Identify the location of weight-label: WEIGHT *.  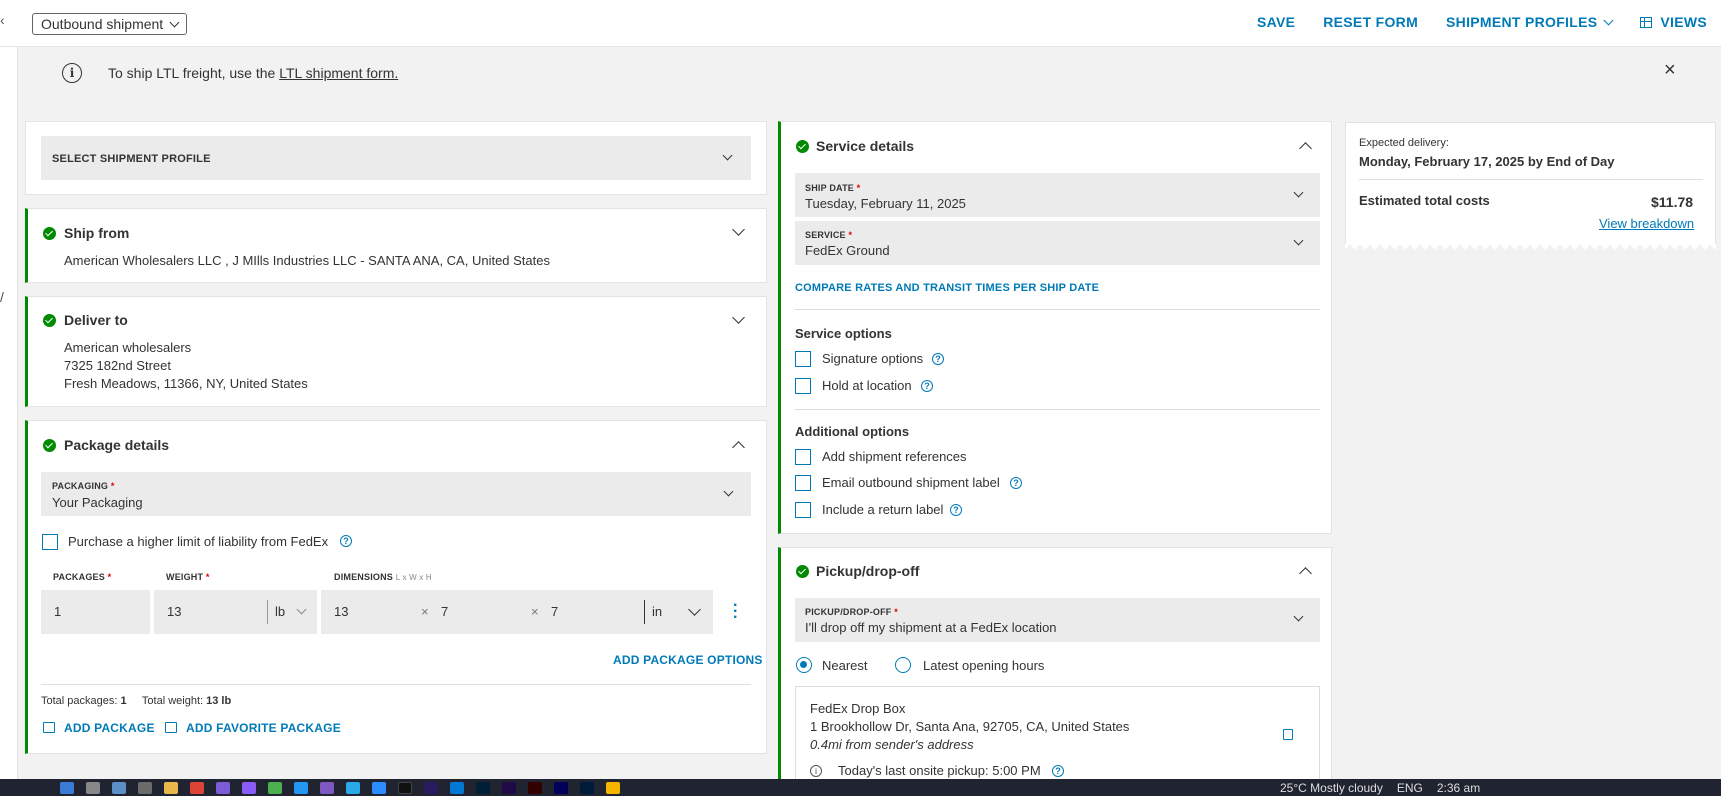
(188, 577).